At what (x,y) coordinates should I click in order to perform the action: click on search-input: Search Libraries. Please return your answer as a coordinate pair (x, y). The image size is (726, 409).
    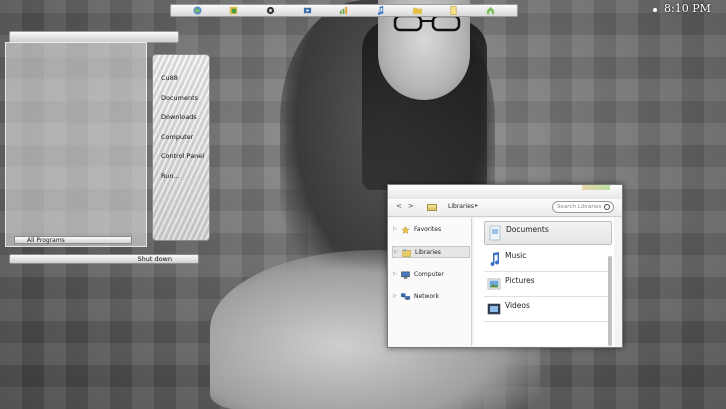
    Looking at the image, I should click on (583, 207).